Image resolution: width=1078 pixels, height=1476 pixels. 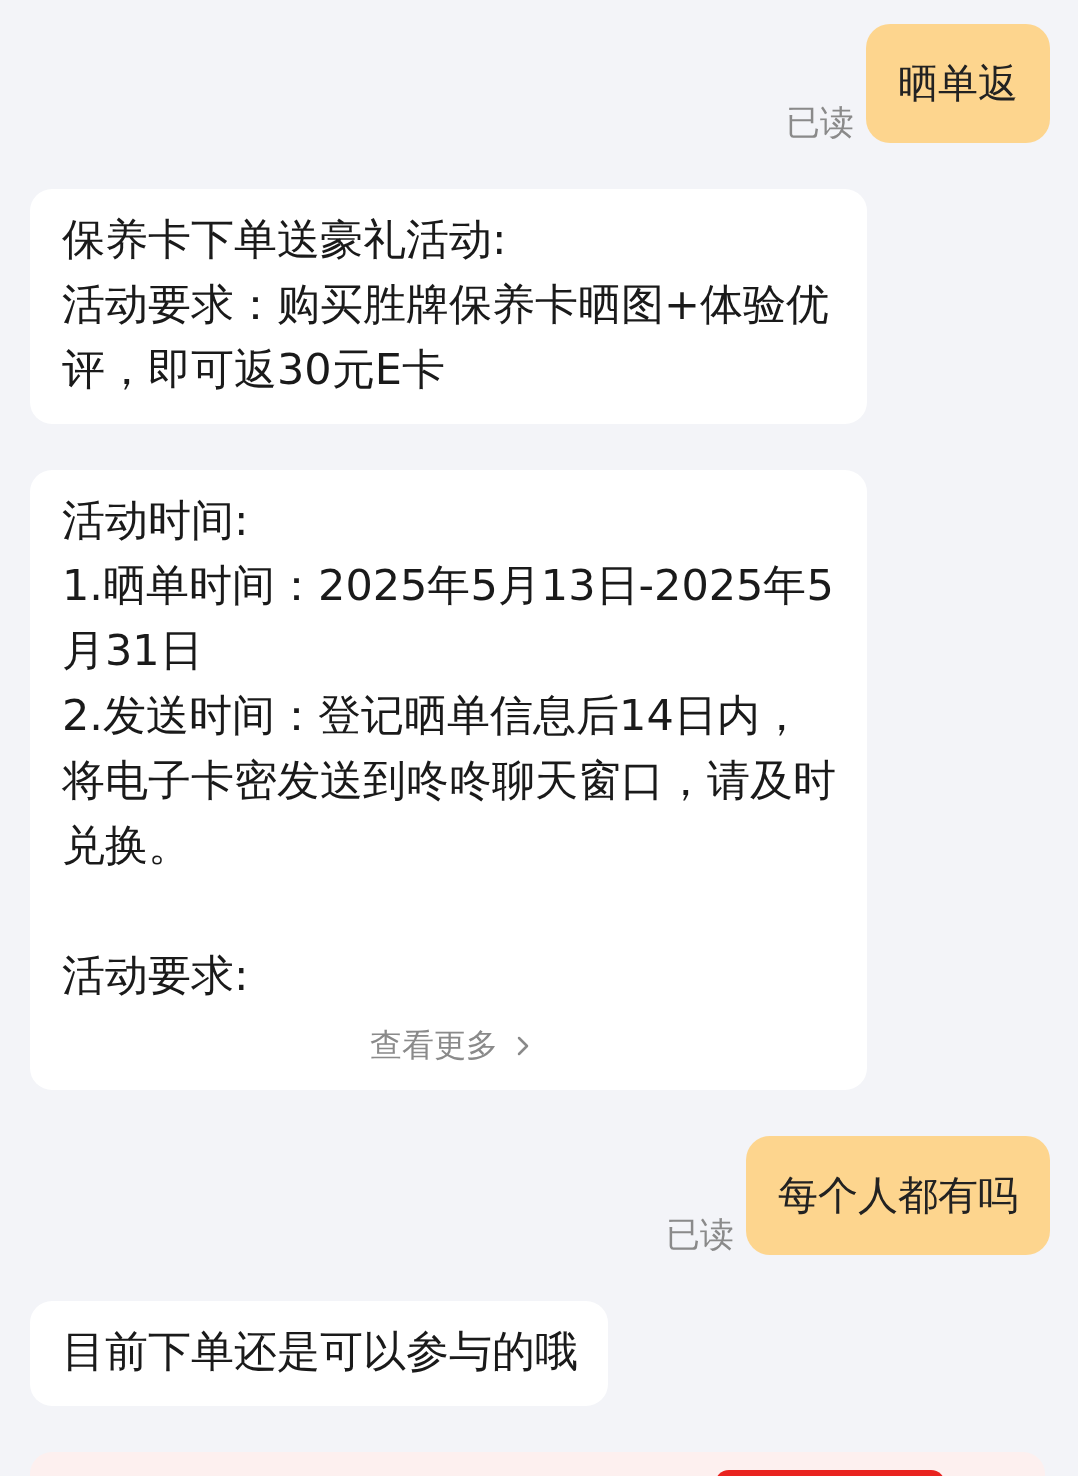 I want to click on chevron-right-icon, so click(x=522, y=1046).